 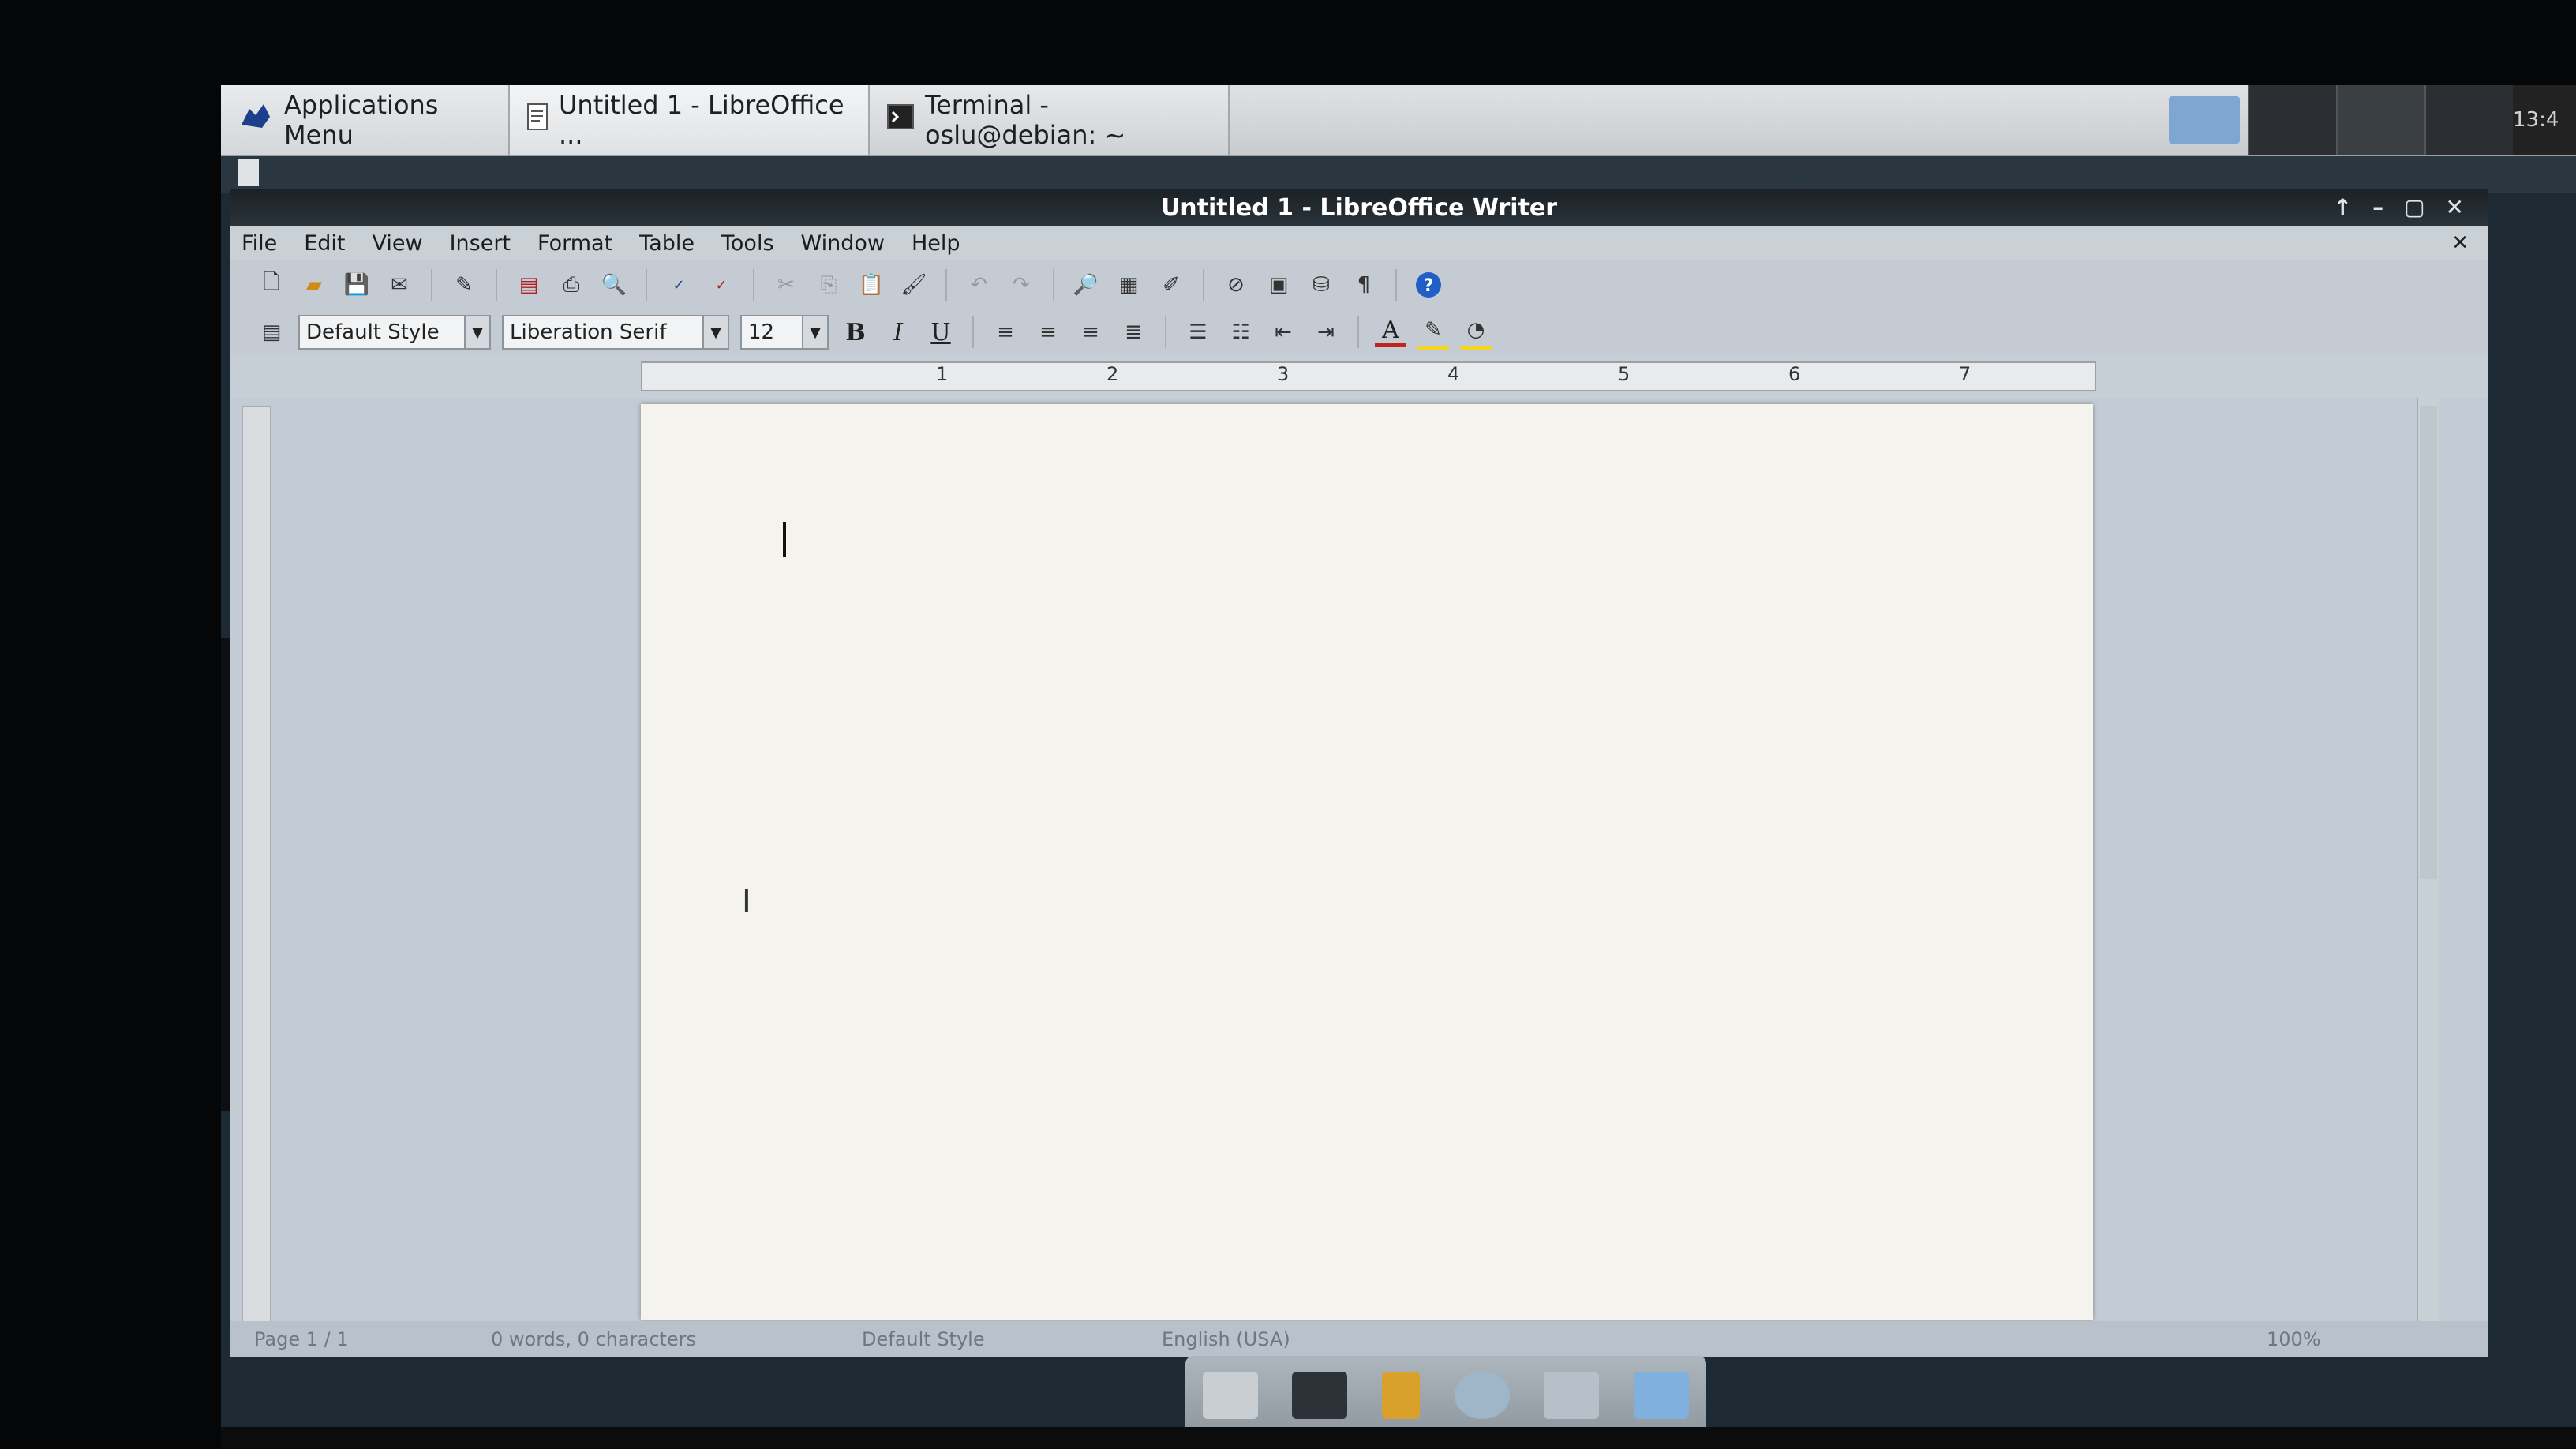 I want to click on menu-insert: Insert, so click(x=480, y=243).